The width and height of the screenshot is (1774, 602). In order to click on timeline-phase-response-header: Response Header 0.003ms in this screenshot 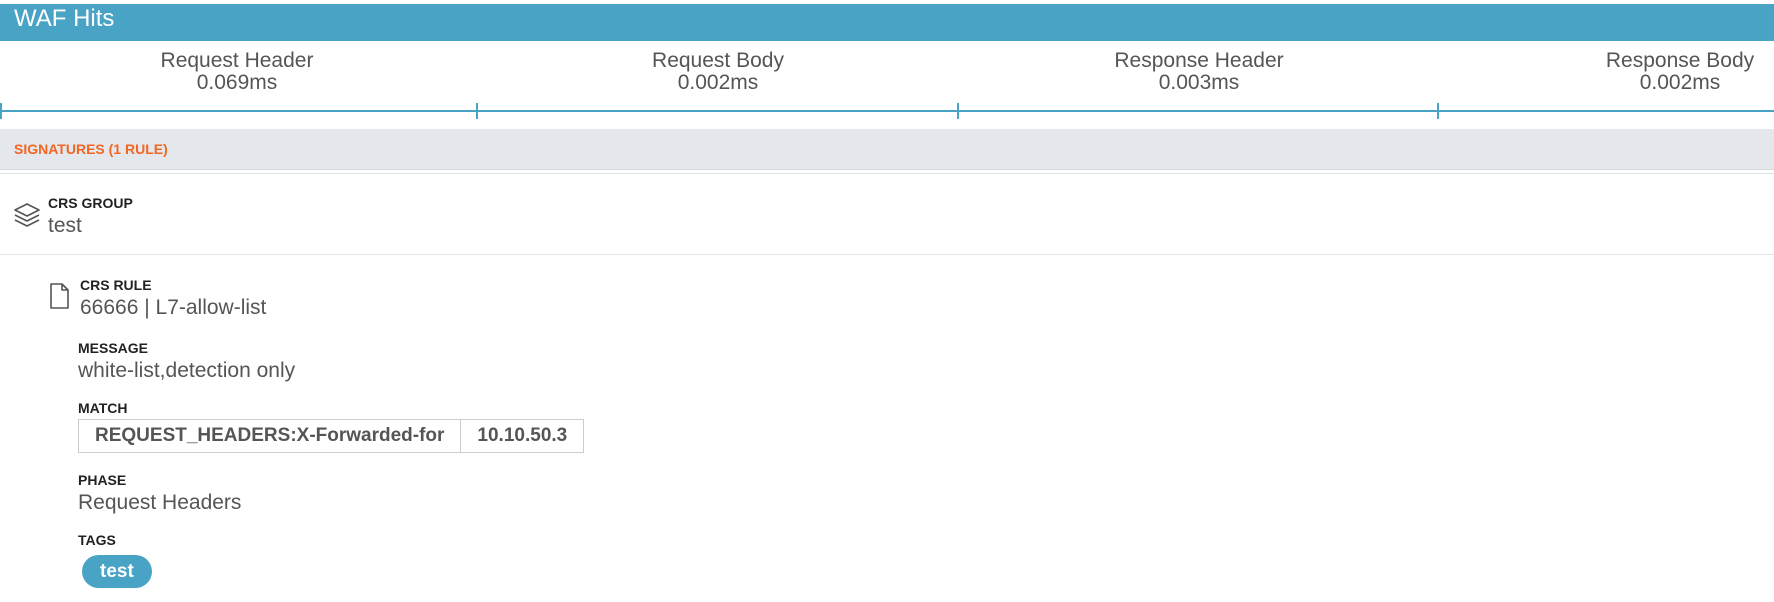, I will do `click(1199, 72)`.